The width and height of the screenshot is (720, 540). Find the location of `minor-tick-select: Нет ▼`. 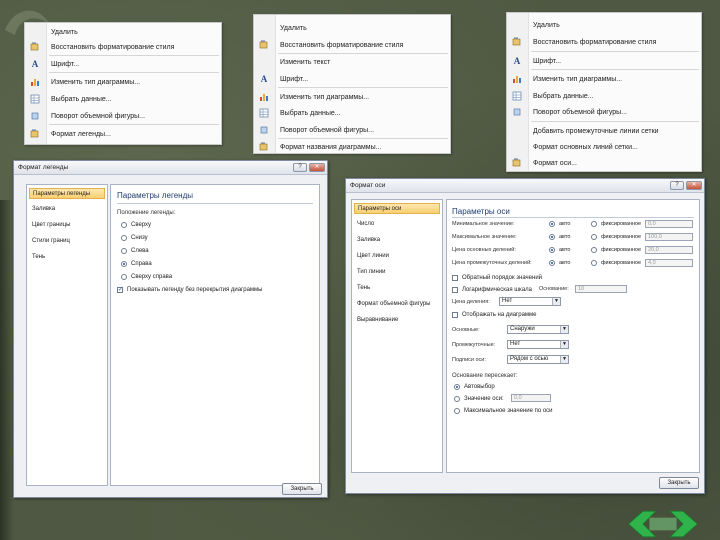

minor-tick-select: Нет ▼ is located at coordinates (538, 344).